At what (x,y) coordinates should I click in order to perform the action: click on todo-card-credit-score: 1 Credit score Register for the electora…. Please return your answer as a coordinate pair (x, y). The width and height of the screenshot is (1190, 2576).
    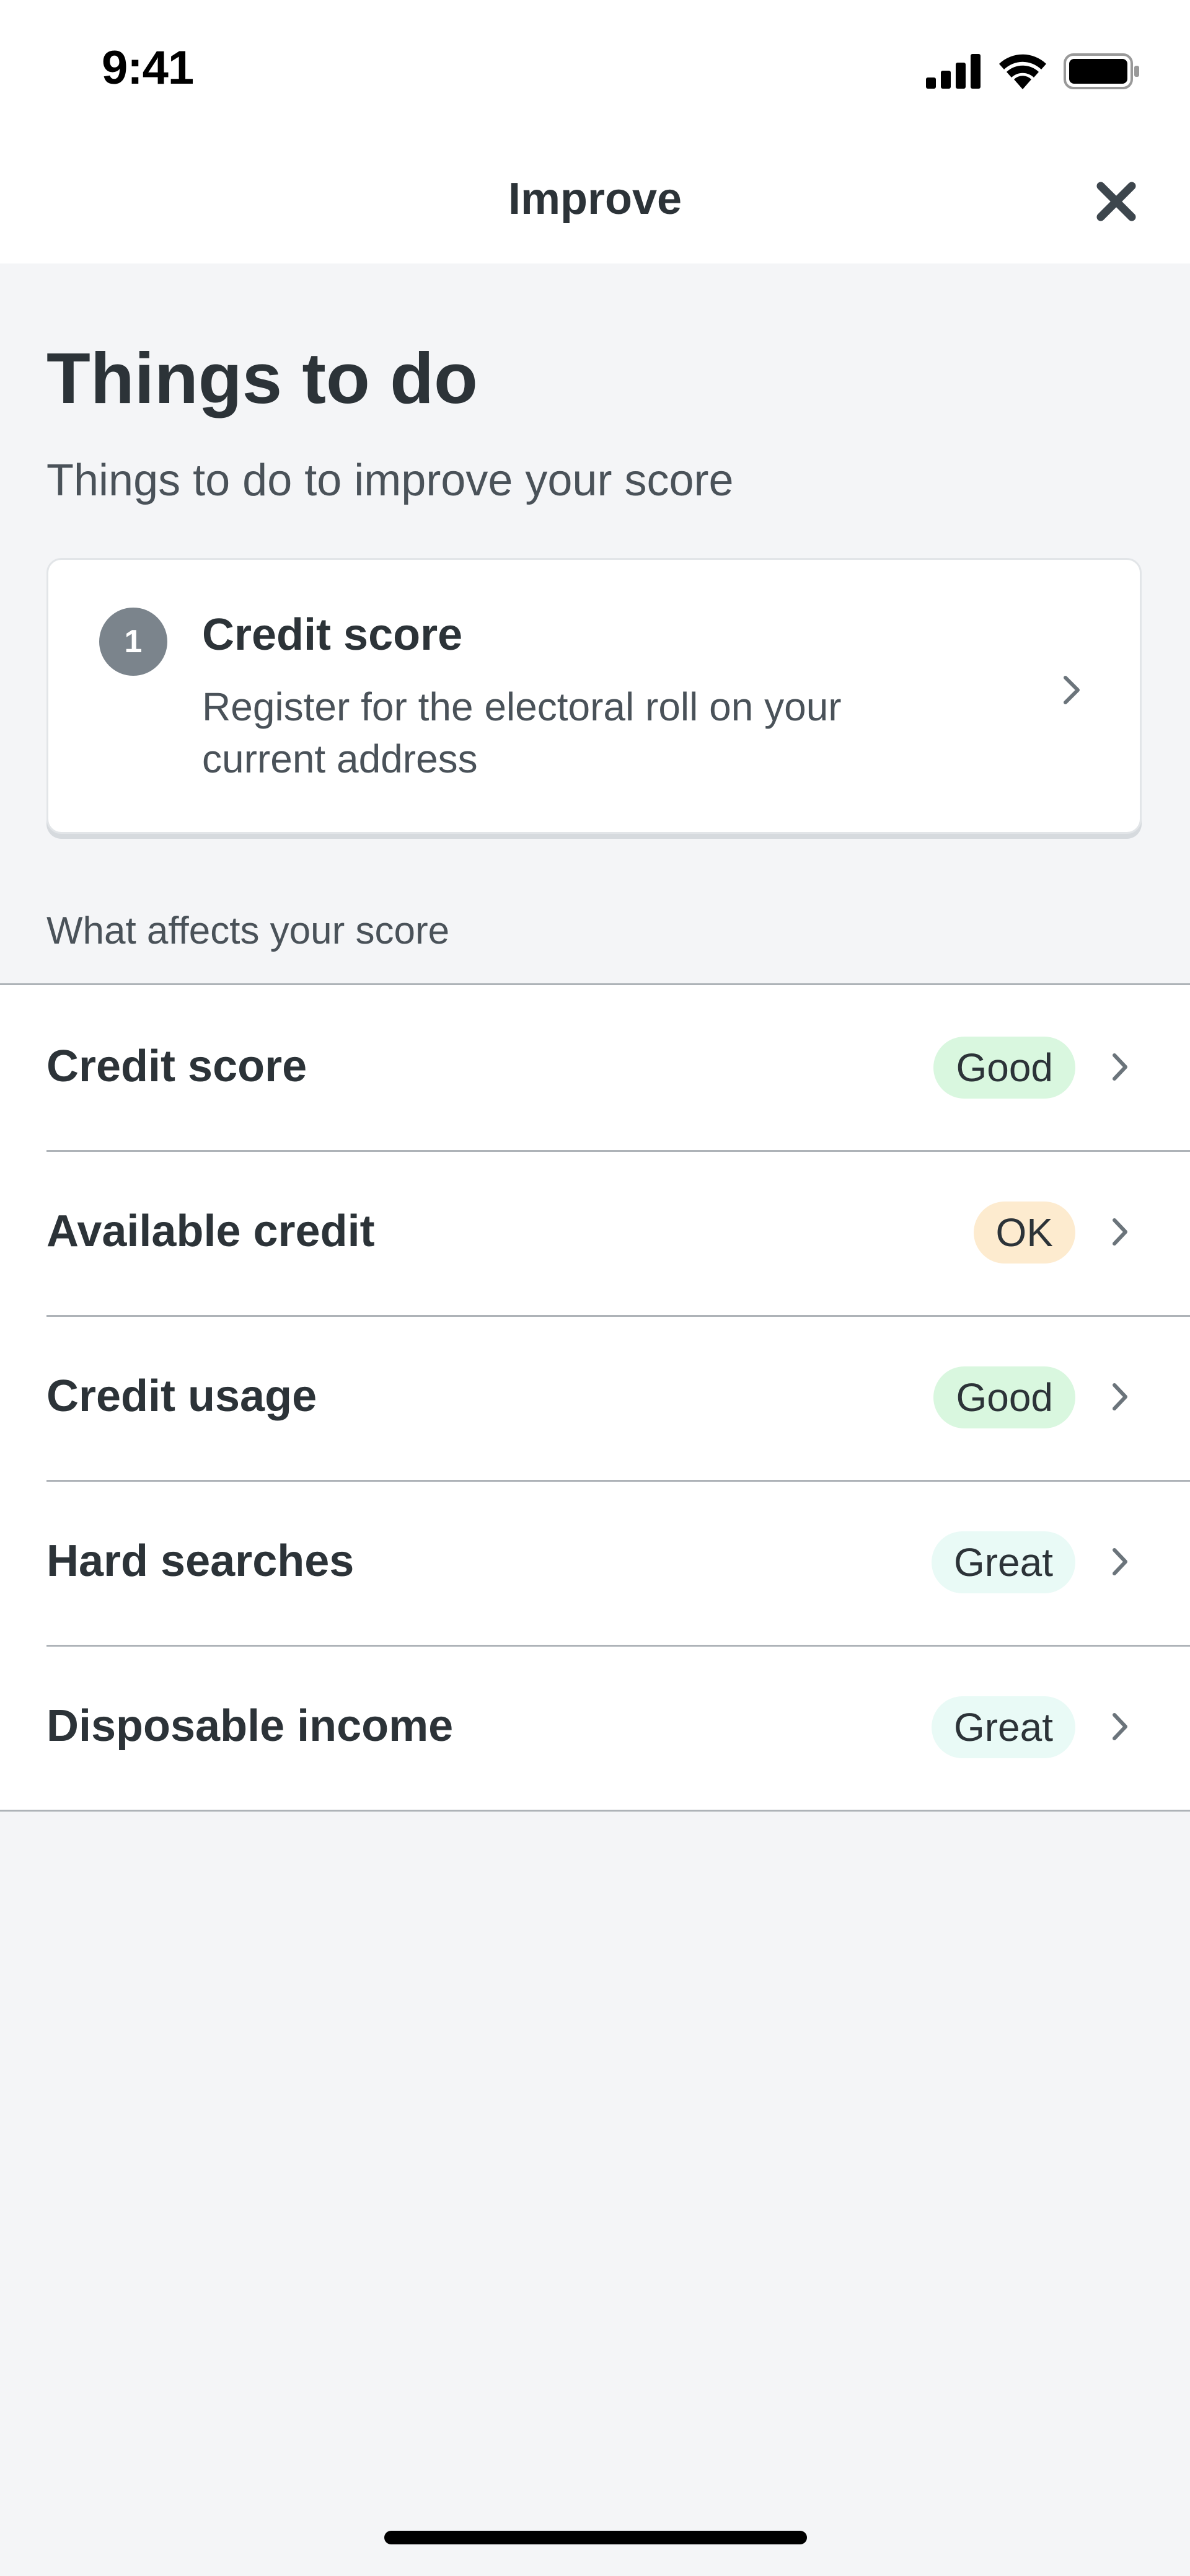
    Looking at the image, I should click on (594, 696).